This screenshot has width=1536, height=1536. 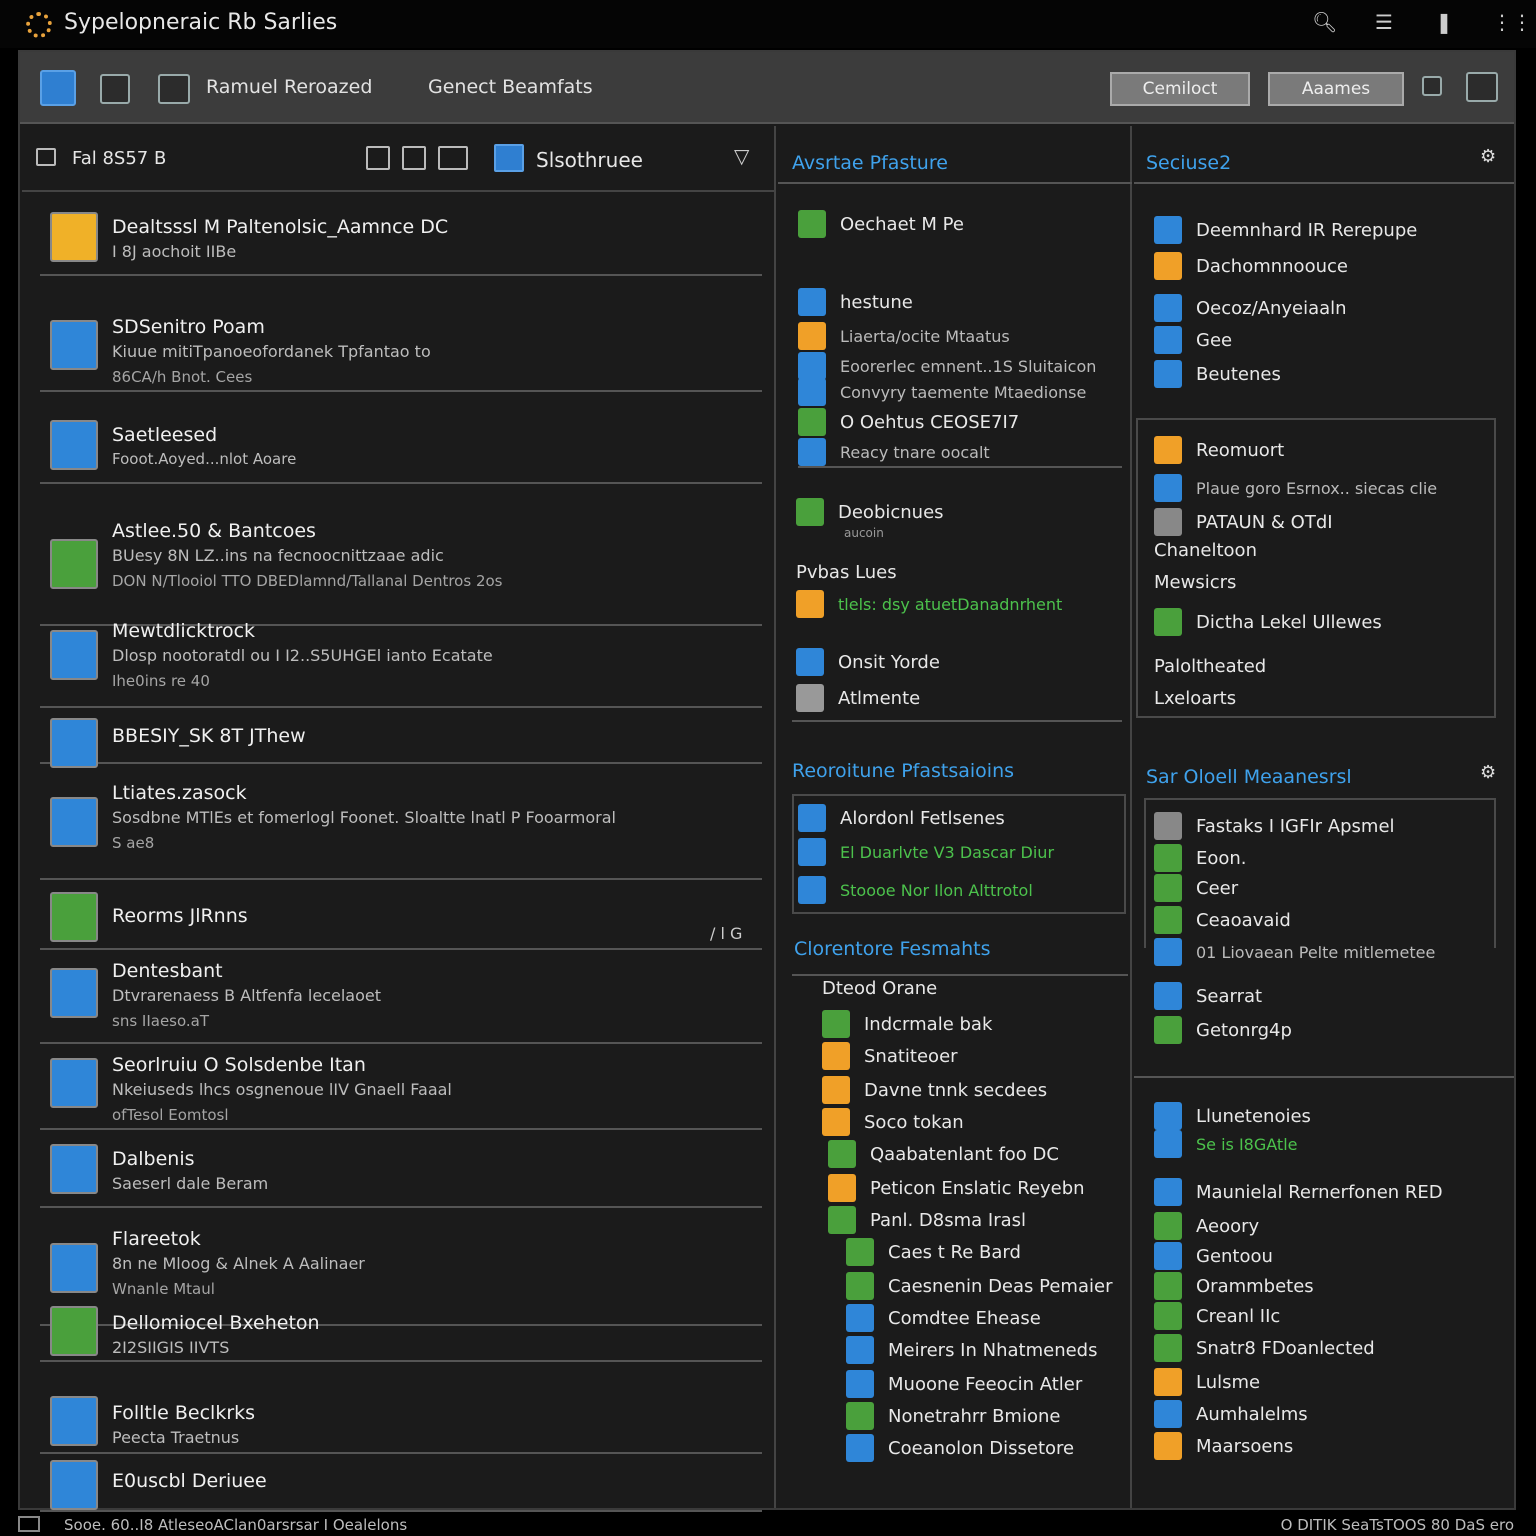 What do you see at coordinates (1384, 22) in the screenshot?
I see `list-icon: ☰` at bounding box center [1384, 22].